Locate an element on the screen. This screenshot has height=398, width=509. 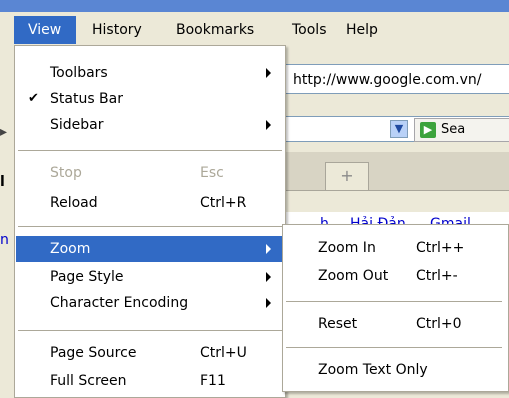
menu-tools-label: Tools is located at coordinates (309, 30).